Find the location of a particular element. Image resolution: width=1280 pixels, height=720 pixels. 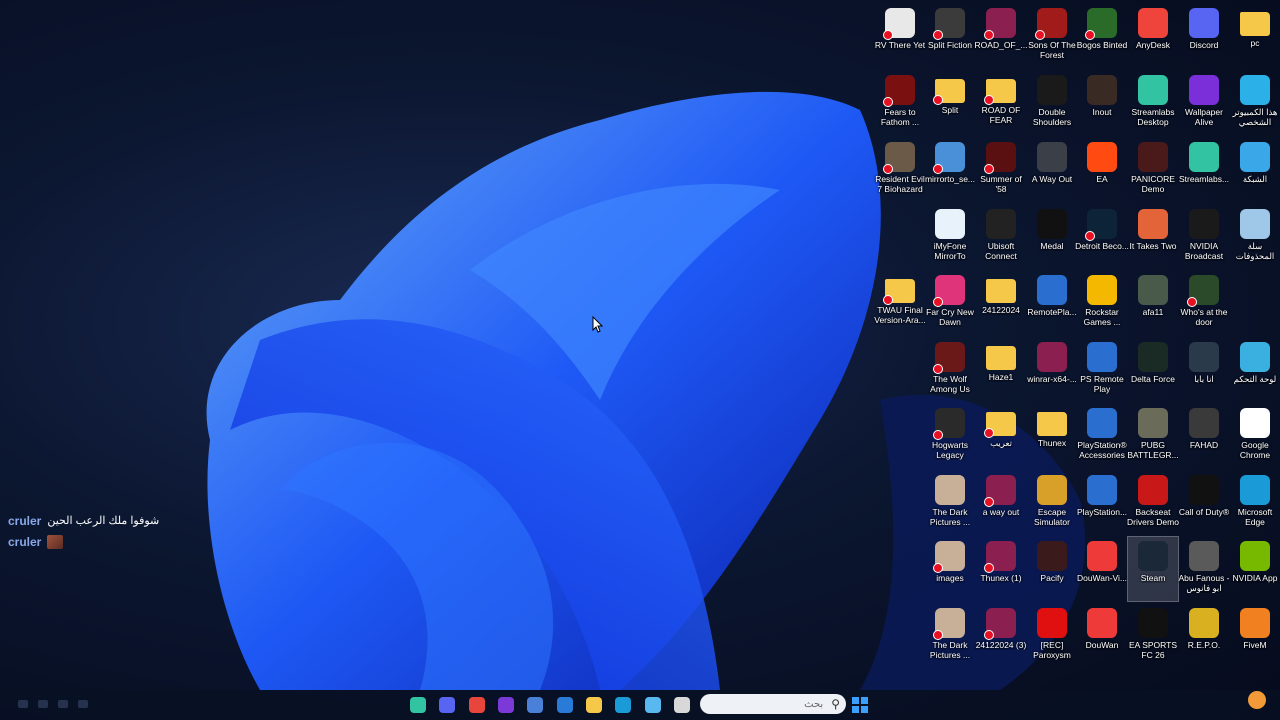

desktop-icon: Abu Fanous - ابو فانوس is located at coordinates (1204, 569).